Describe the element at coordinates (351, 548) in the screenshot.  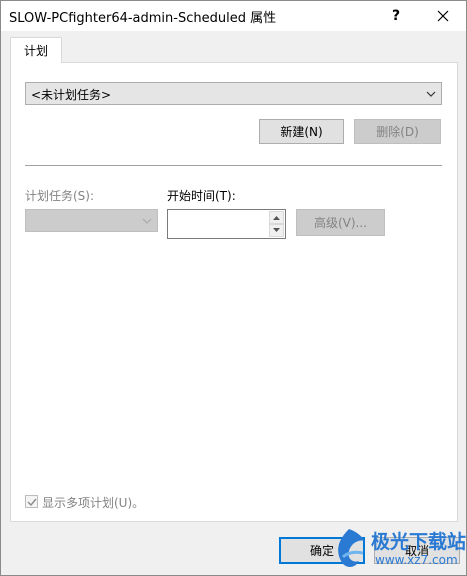
I see `aurora-logo-icon` at that location.